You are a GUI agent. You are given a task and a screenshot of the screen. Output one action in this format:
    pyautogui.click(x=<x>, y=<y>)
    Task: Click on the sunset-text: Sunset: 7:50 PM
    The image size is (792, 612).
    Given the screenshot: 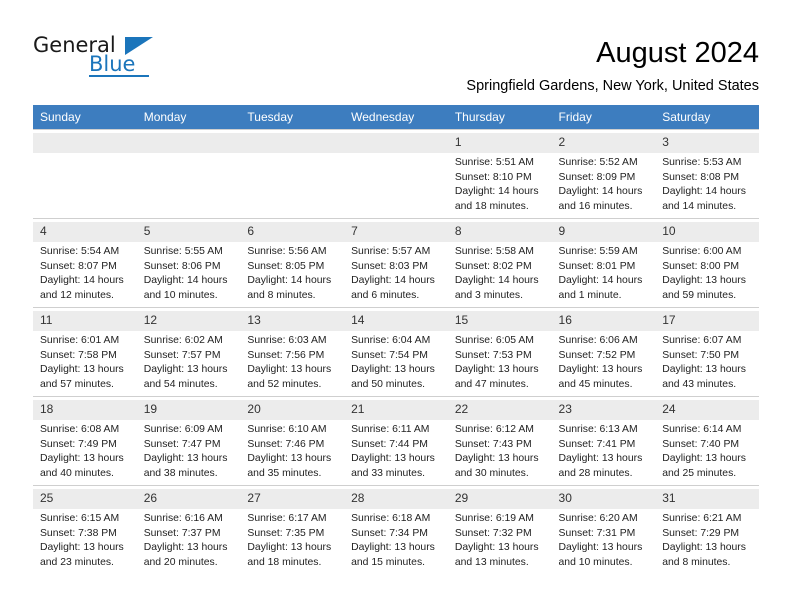 What is the action you would take?
    pyautogui.click(x=701, y=355)
    